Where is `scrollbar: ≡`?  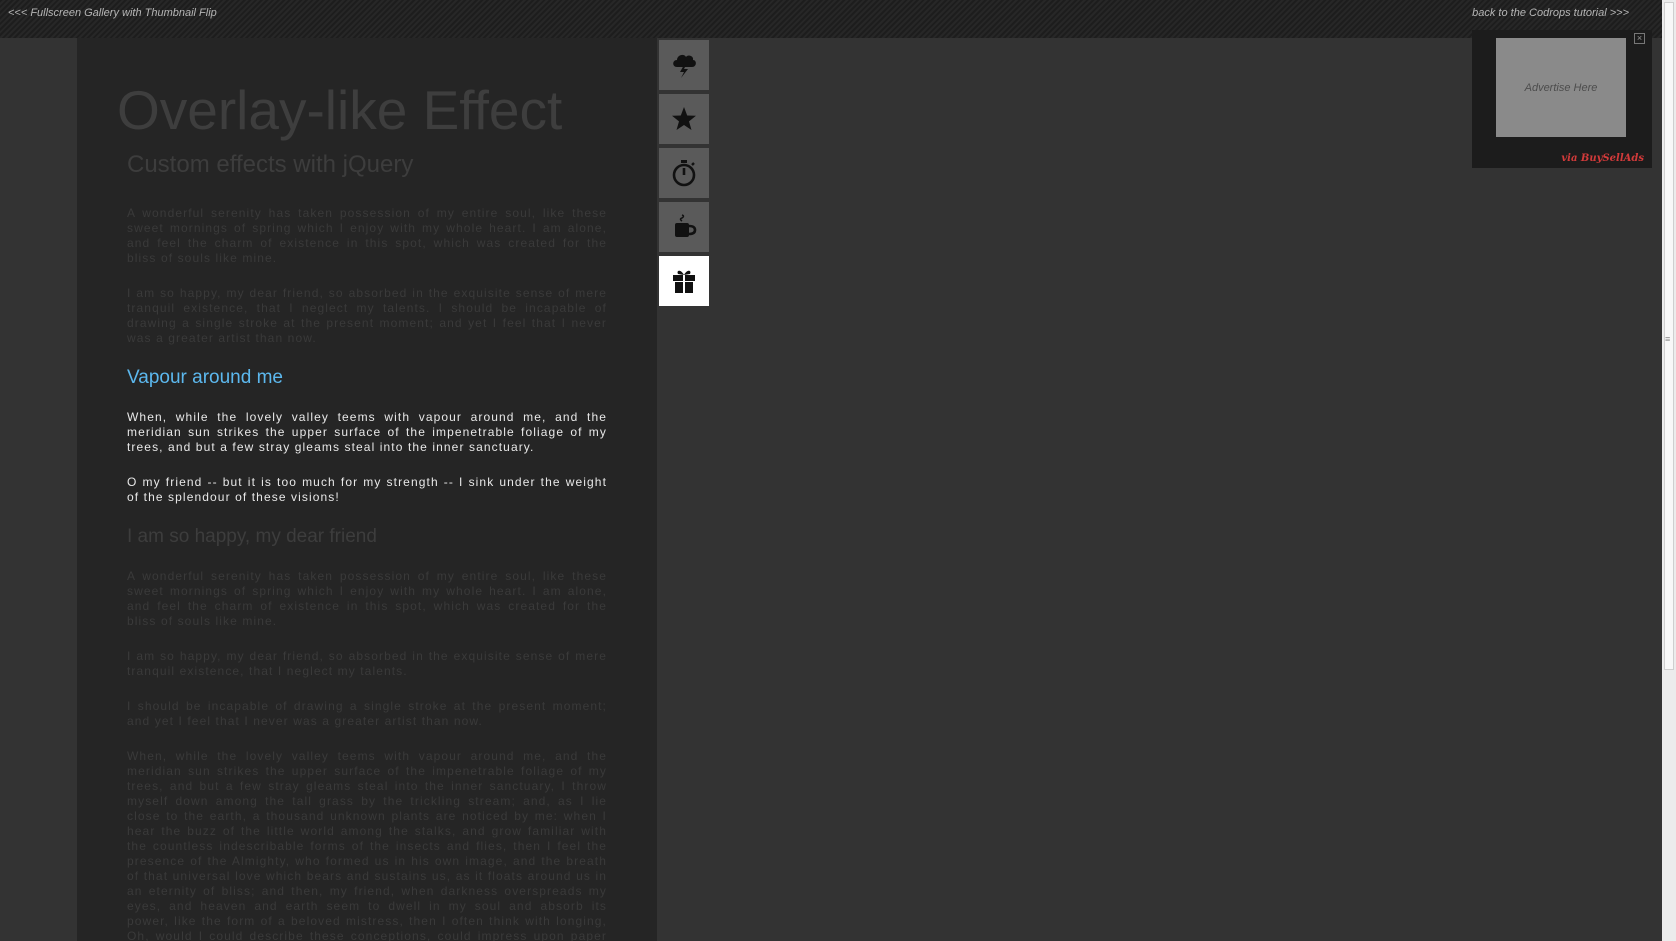
scrollbar: ≡ is located at coordinates (1669, 470).